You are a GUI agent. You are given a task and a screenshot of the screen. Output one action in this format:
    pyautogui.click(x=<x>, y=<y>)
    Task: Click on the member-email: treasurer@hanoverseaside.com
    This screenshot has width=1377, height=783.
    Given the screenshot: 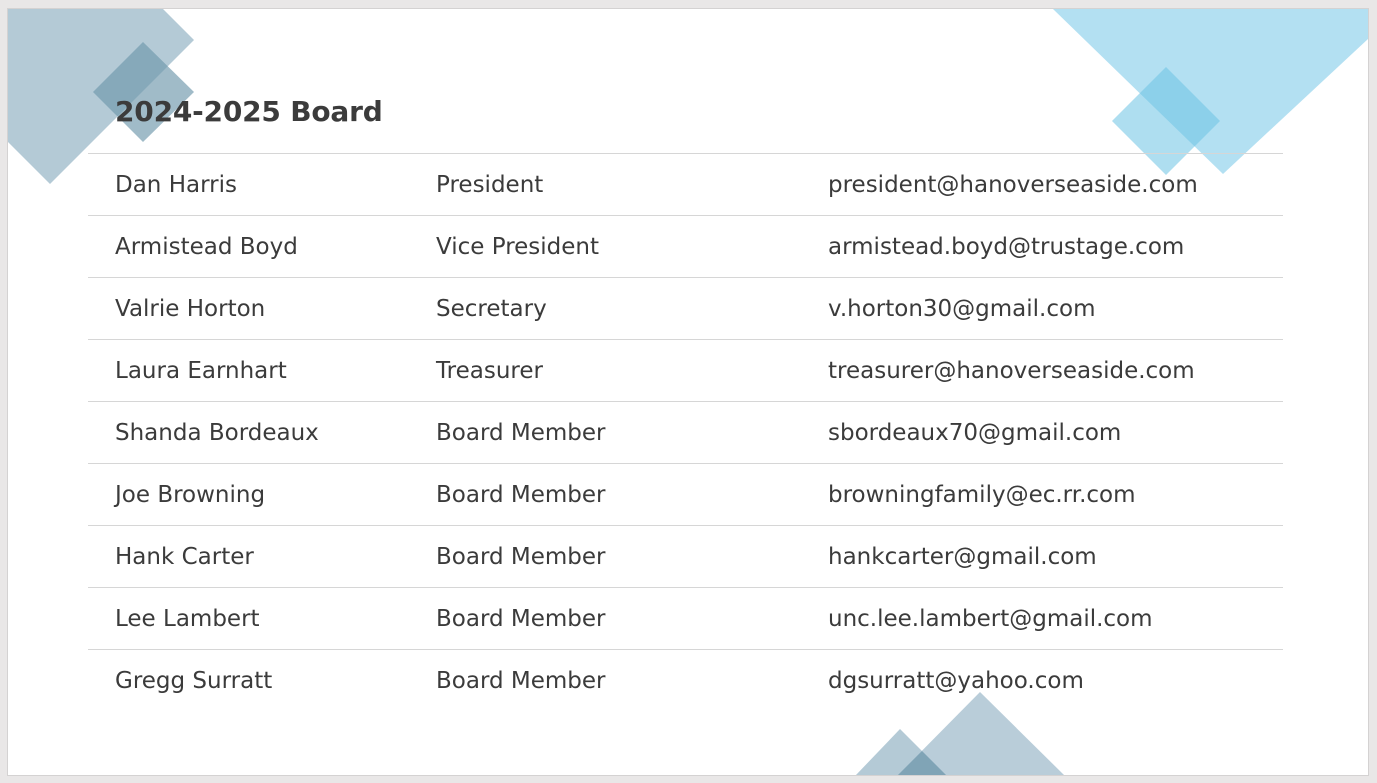 What is the action you would take?
    pyautogui.click(x=1011, y=370)
    